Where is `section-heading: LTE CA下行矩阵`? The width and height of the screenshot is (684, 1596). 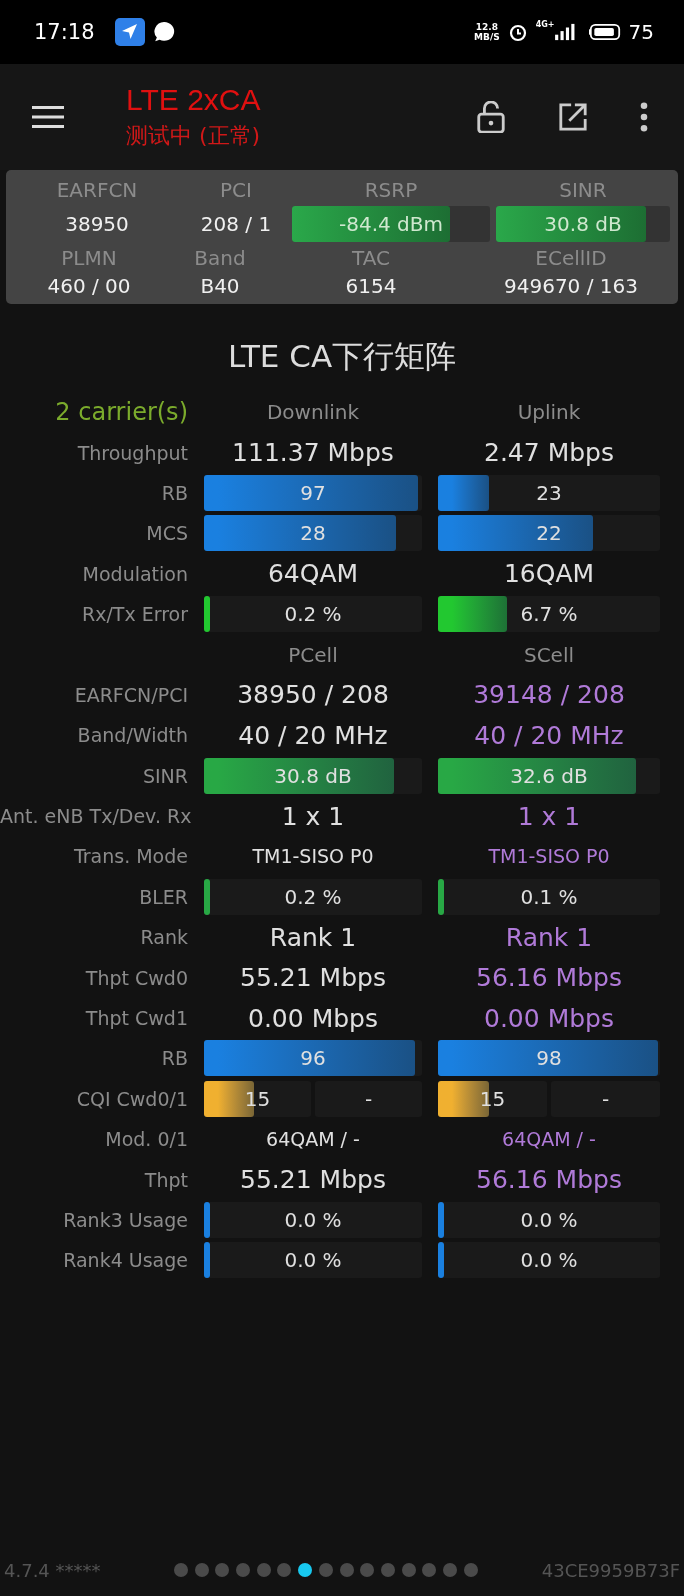
section-heading: LTE CA下行矩阵 is located at coordinates (342, 356).